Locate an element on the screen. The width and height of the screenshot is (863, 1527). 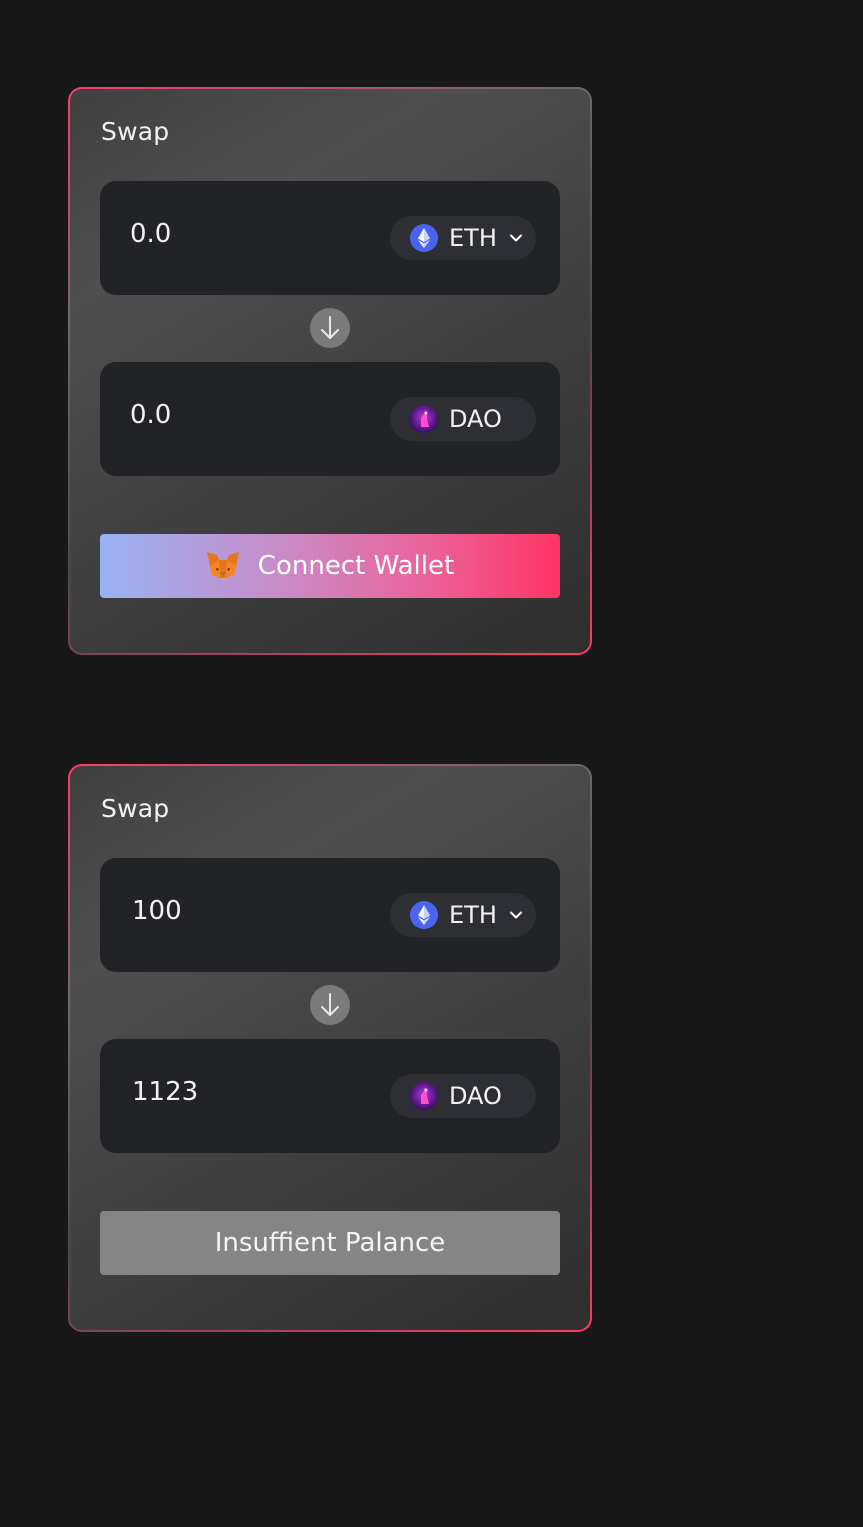
from-token-box: 0.0 ETH is located at coordinates (330, 238).